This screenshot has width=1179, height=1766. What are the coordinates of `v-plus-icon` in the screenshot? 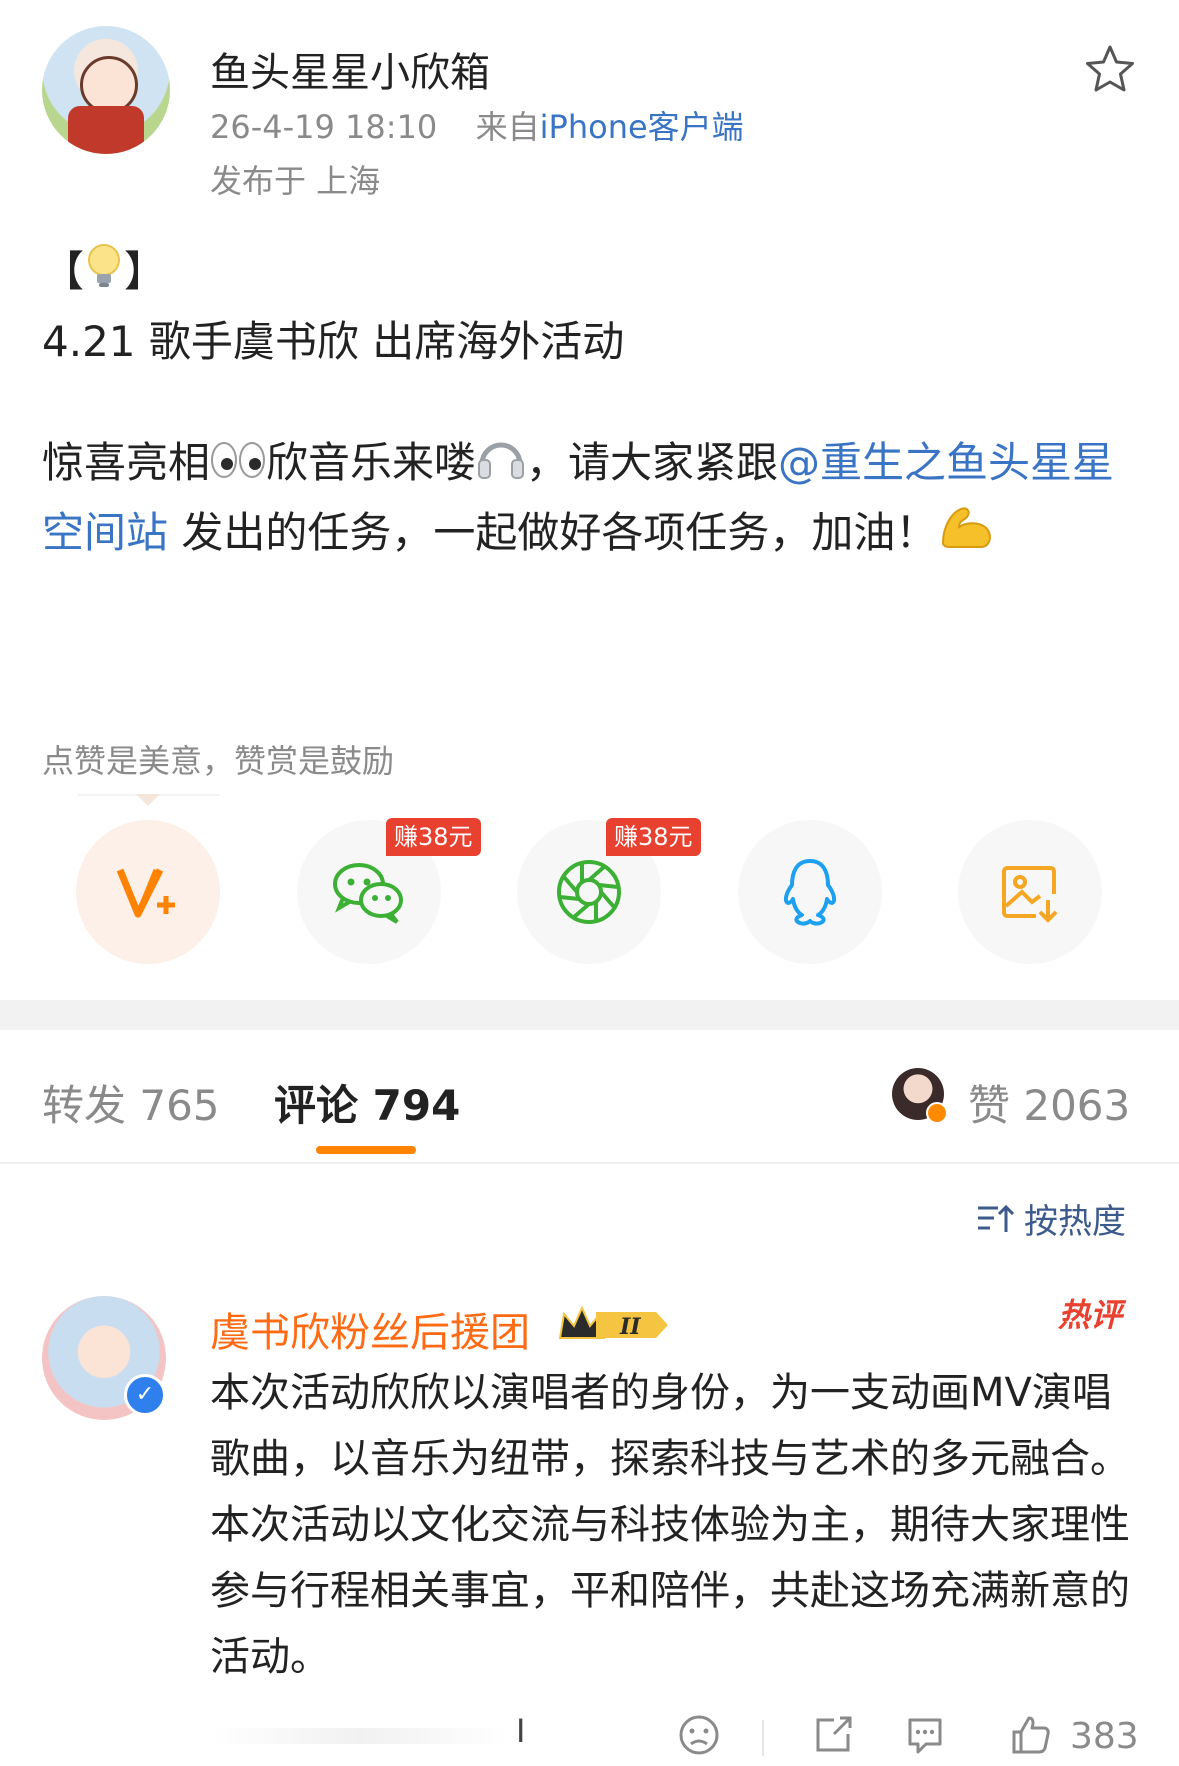 It's located at (145, 893).